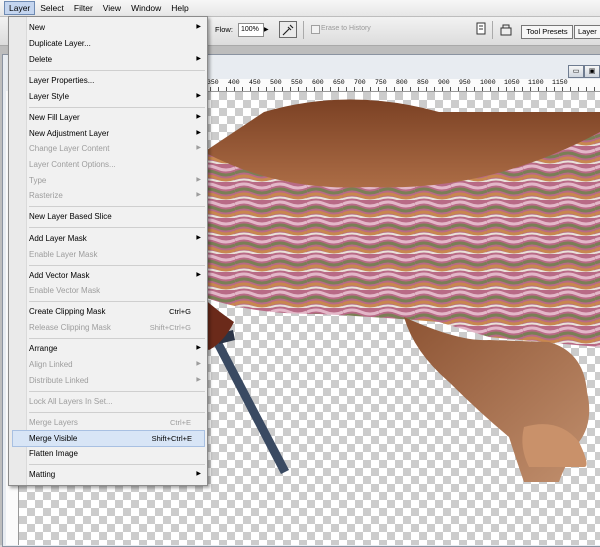  Describe the element at coordinates (224, 29) in the screenshot. I see `flow-label: Flow:` at that location.